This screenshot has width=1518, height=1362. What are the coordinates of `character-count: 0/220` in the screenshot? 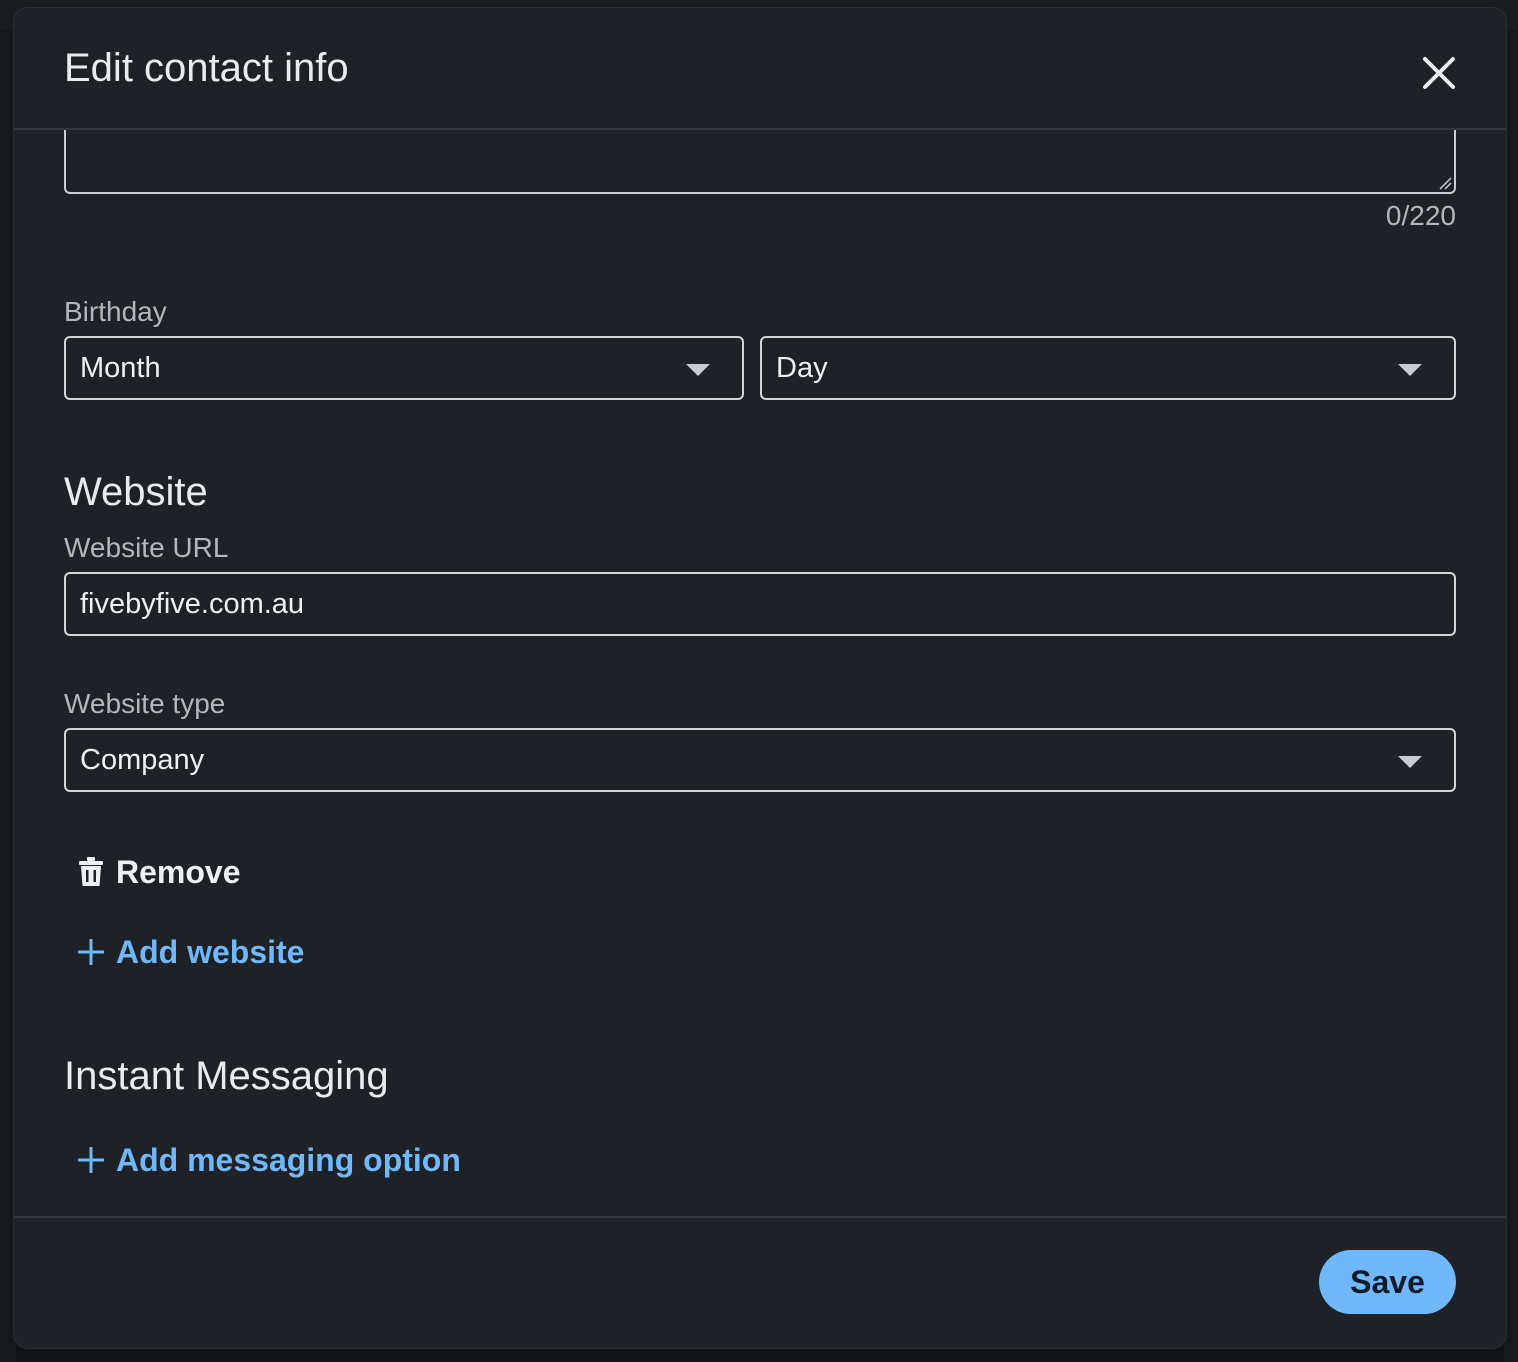 It's located at (1420, 215).